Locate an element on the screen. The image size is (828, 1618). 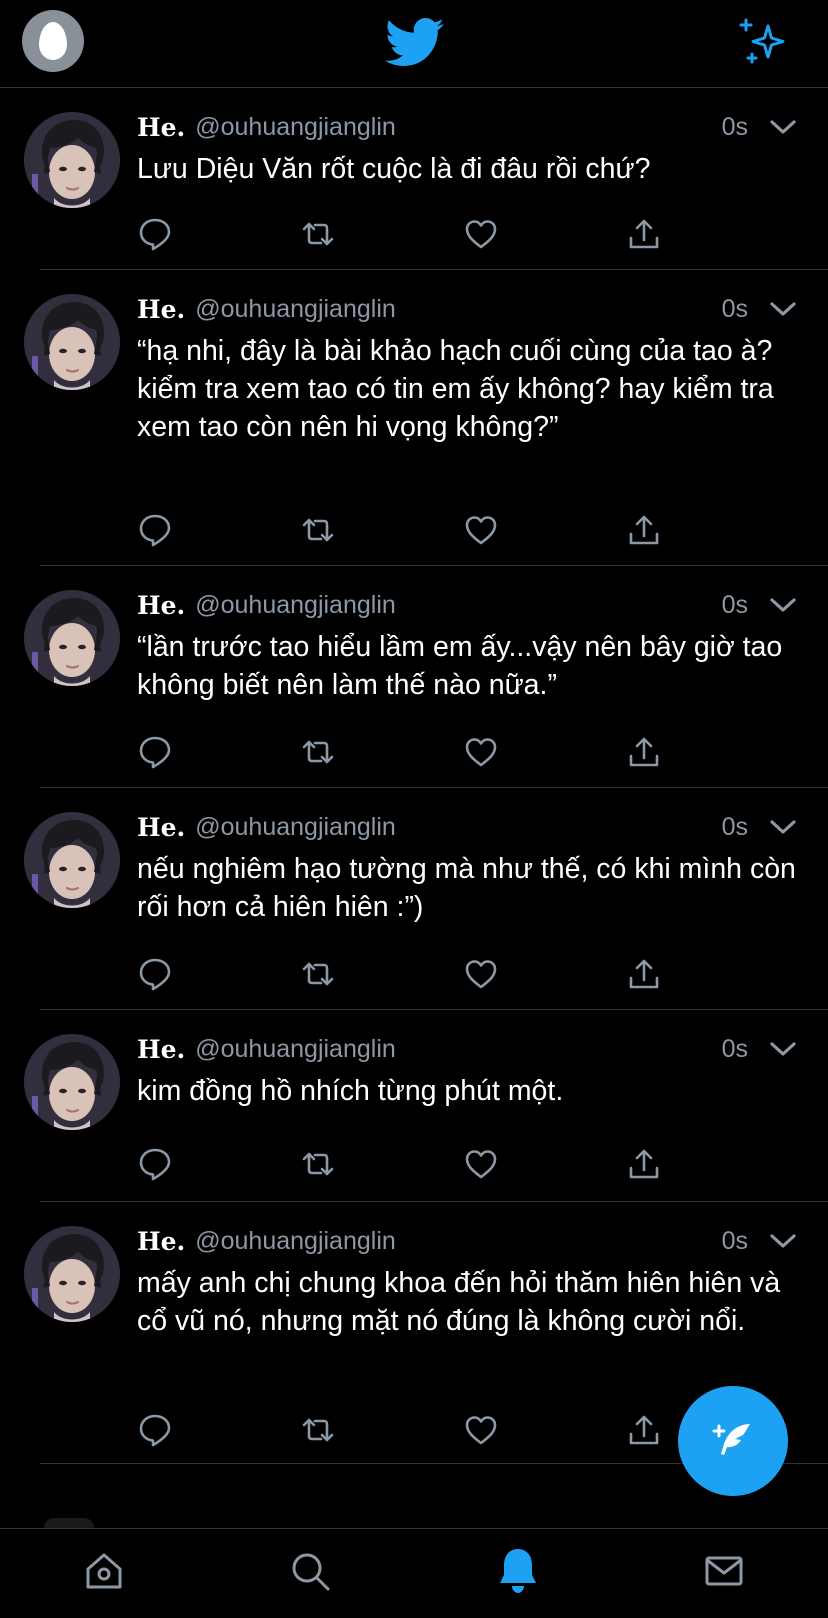
messages-icon is located at coordinates (724, 1571).